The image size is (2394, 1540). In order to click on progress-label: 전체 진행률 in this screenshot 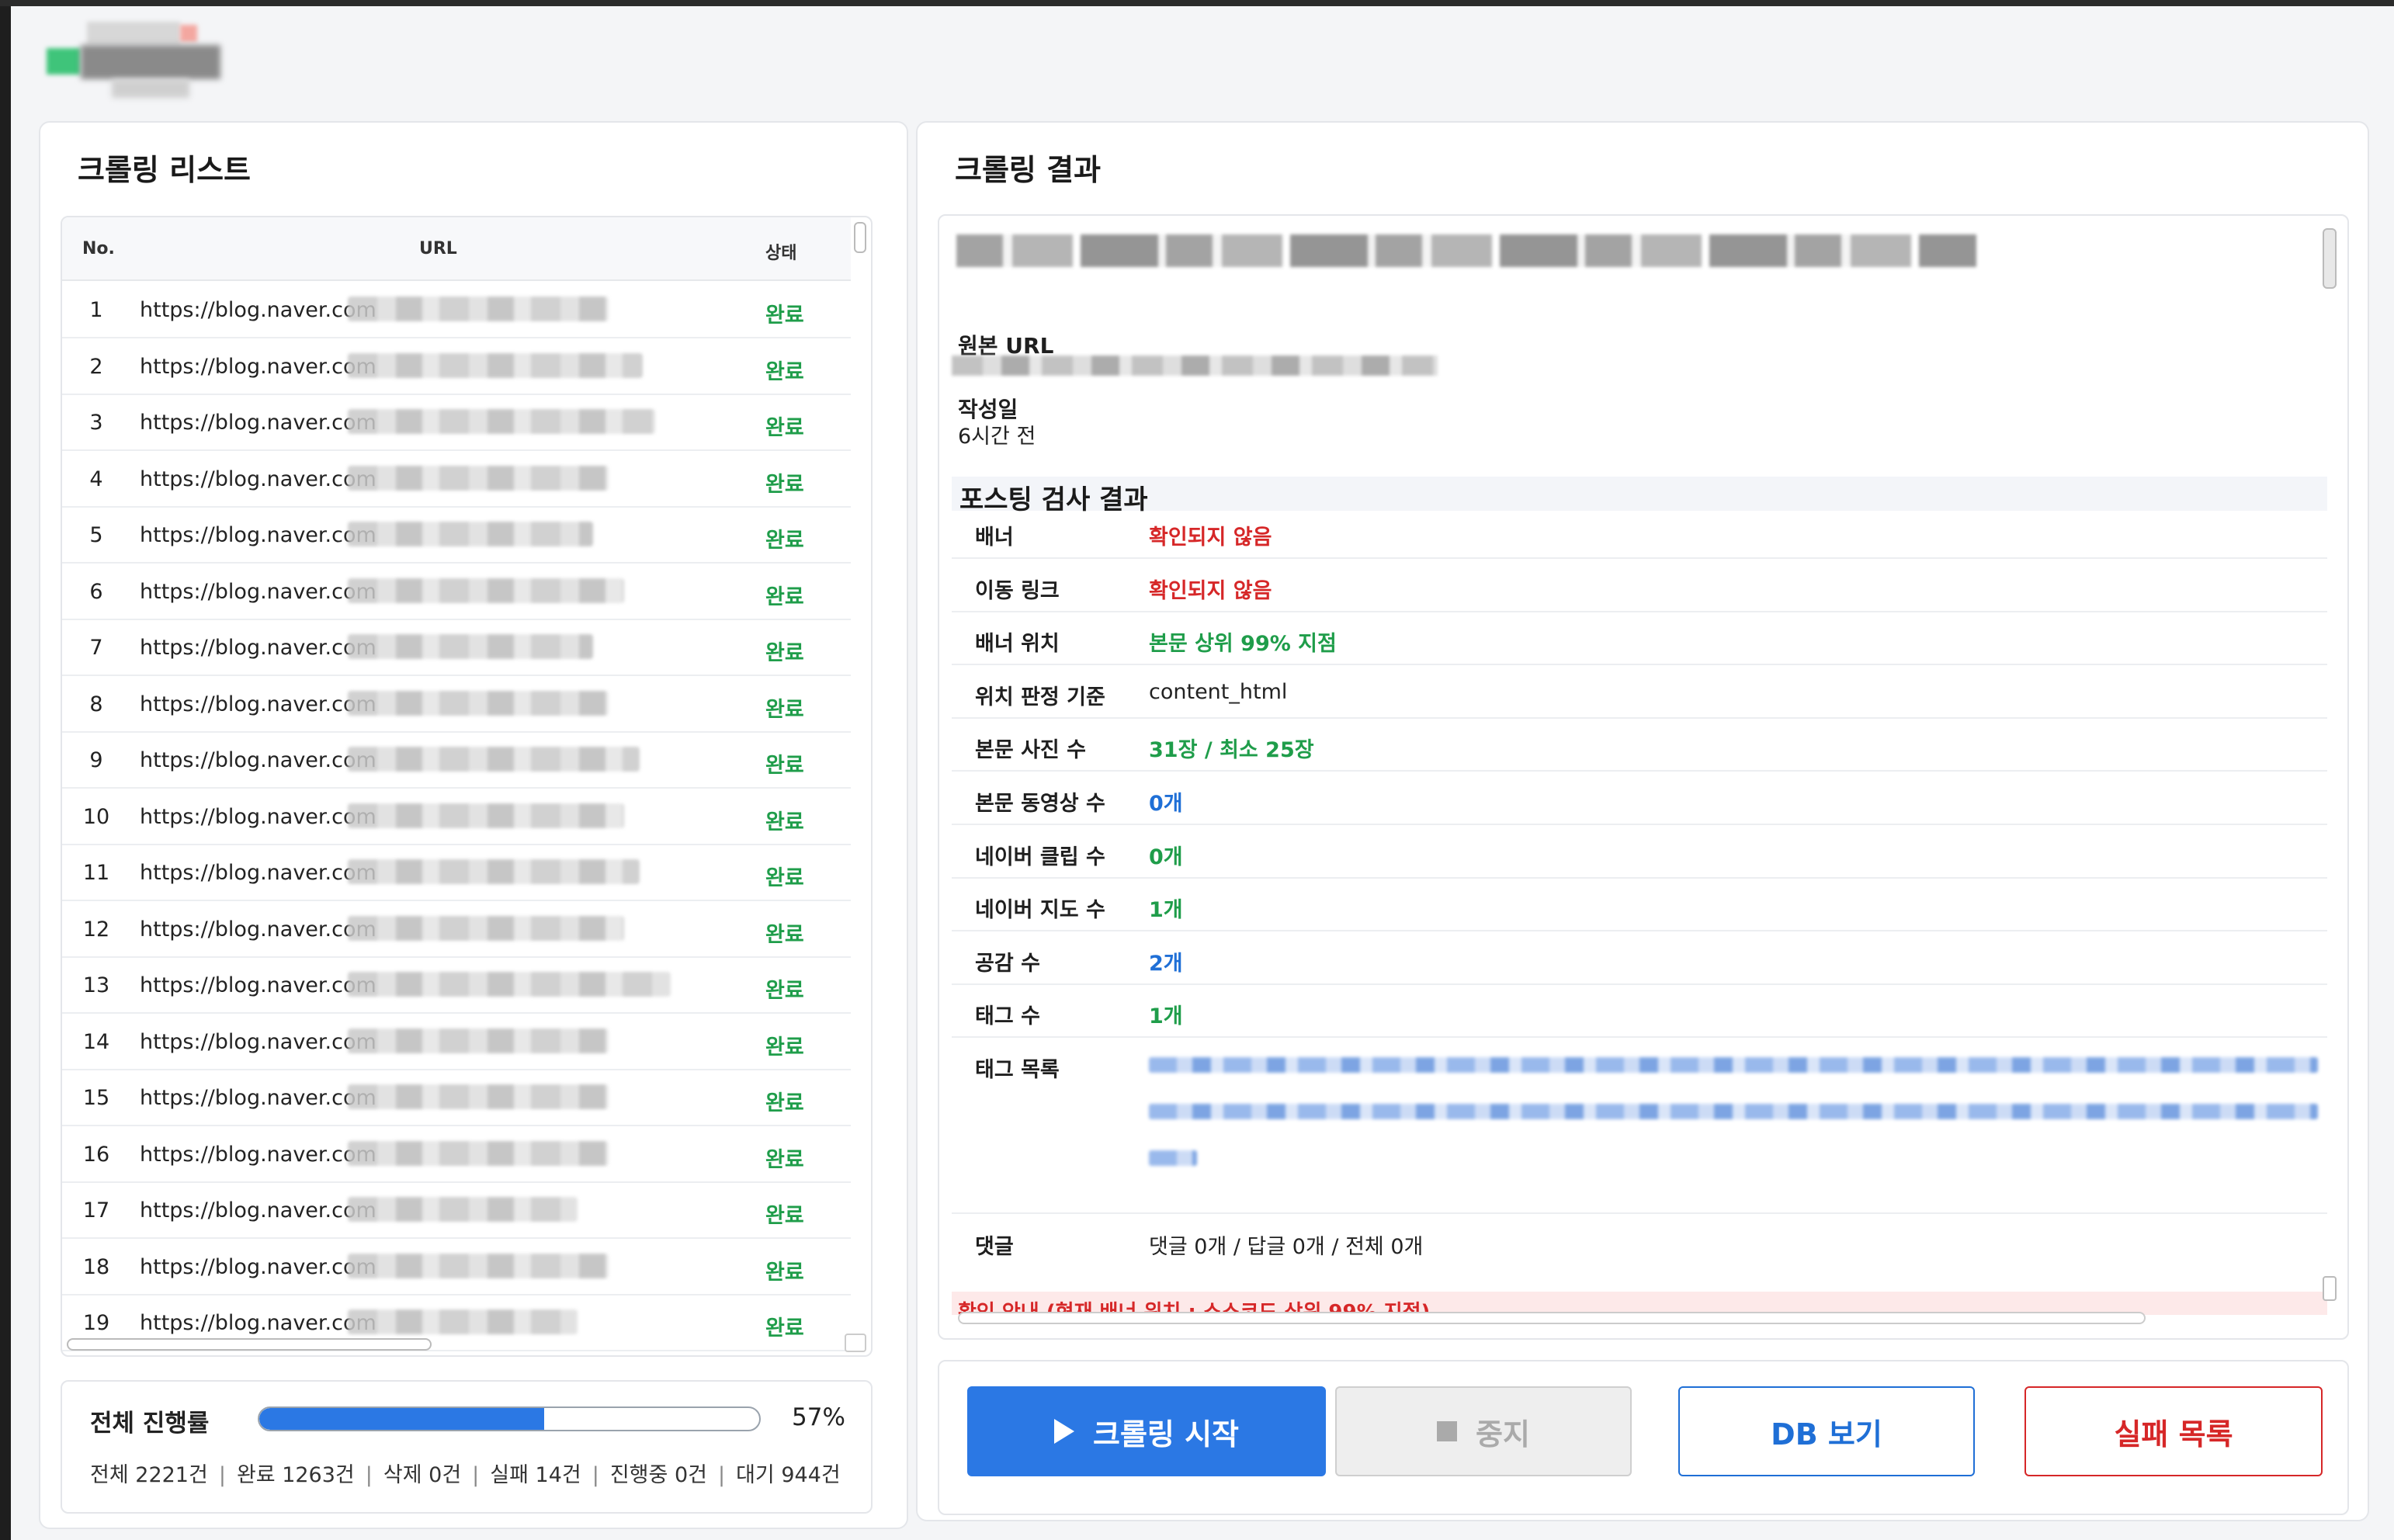, I will do `click(150, 1424)`.